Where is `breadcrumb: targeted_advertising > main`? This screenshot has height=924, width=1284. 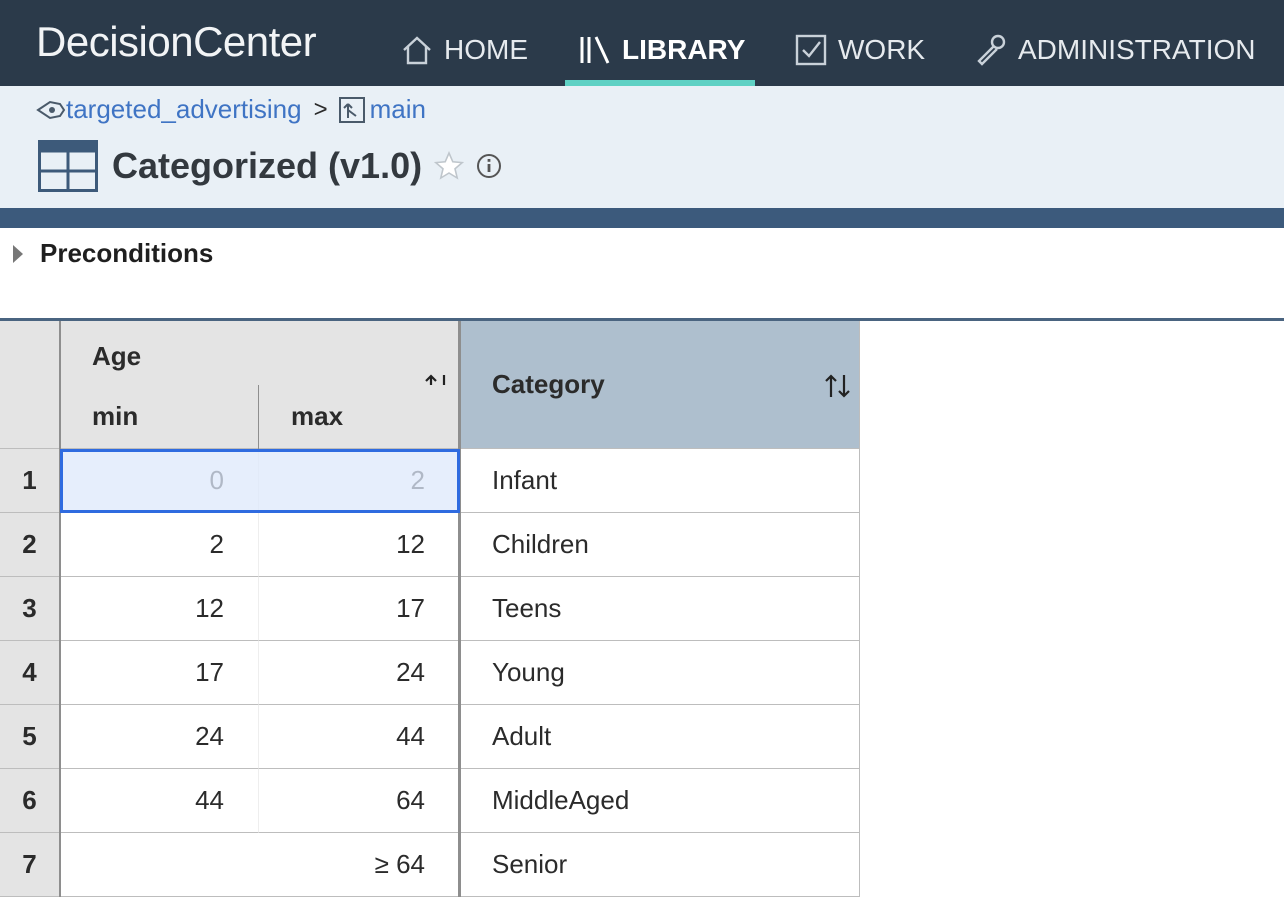
breadcrumb: targeted_advertising > main is located at coordinates (231, 109).